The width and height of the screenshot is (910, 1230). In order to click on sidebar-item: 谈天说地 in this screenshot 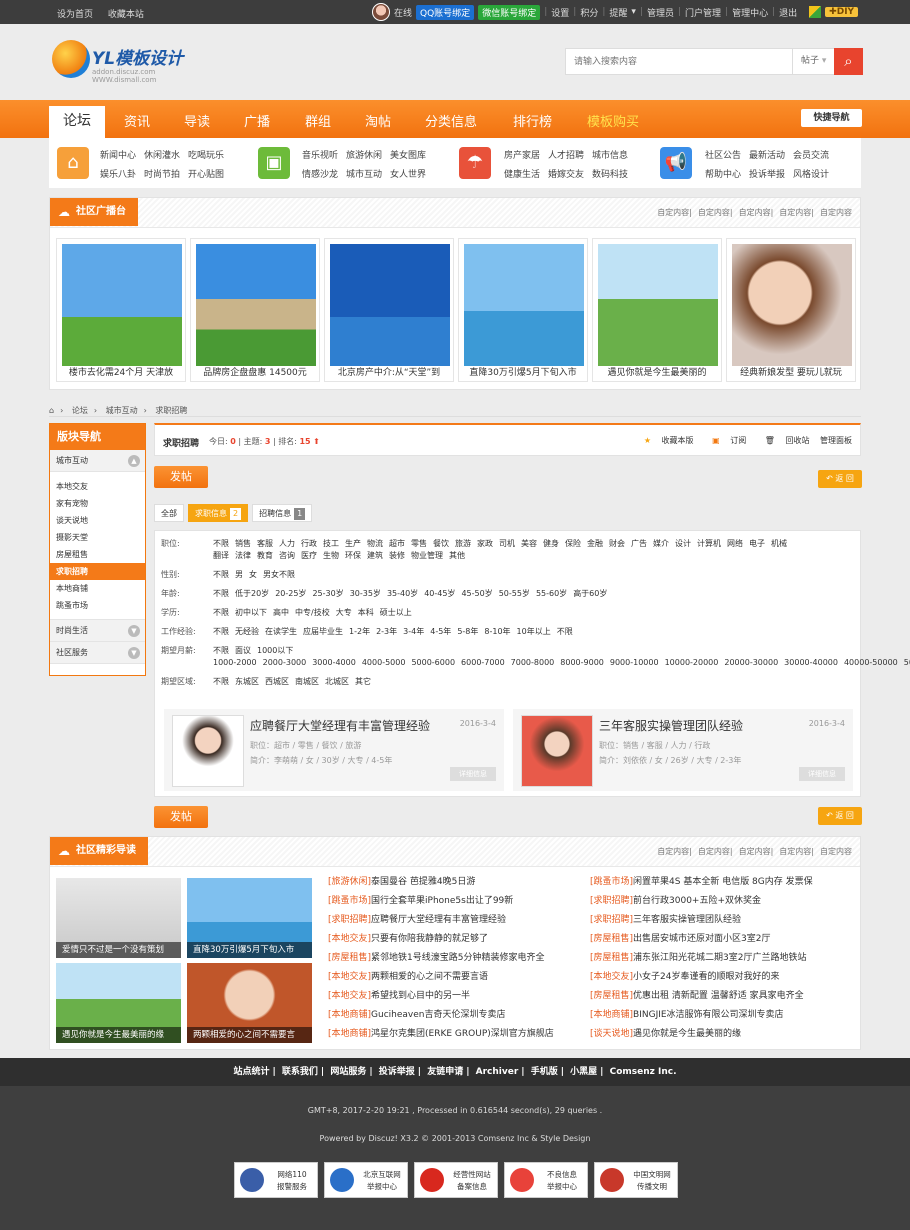, I will do `click(97, 520)`.